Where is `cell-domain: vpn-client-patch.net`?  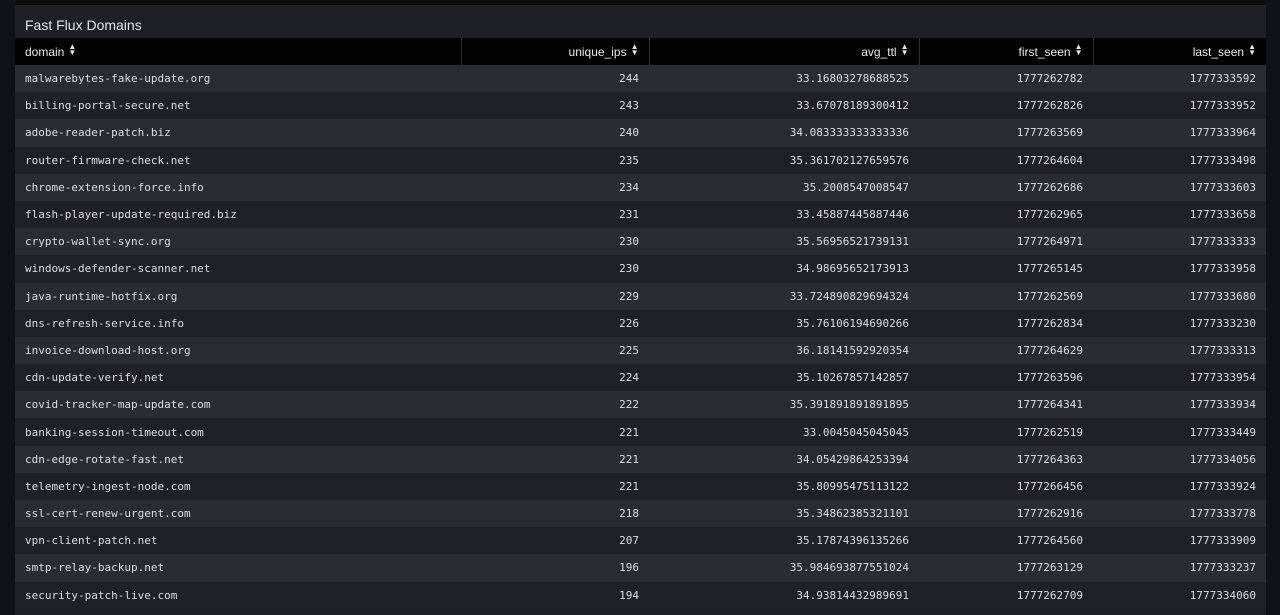 cell-domain: vpn-client-patch.net is located at coordinates (91, 541).